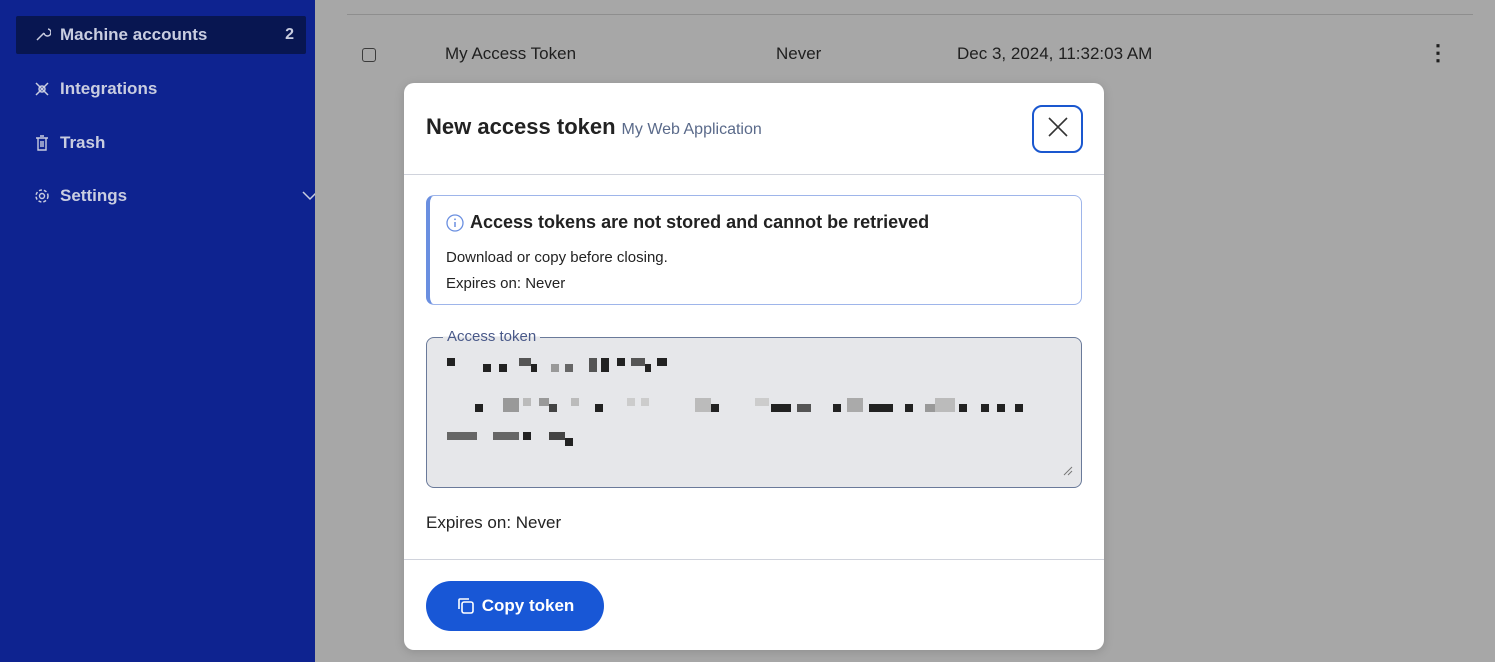  What do you see at coordinates (42, 89) in the screenshot?
I see `integrations-icon` at bounding box center [42, 89].